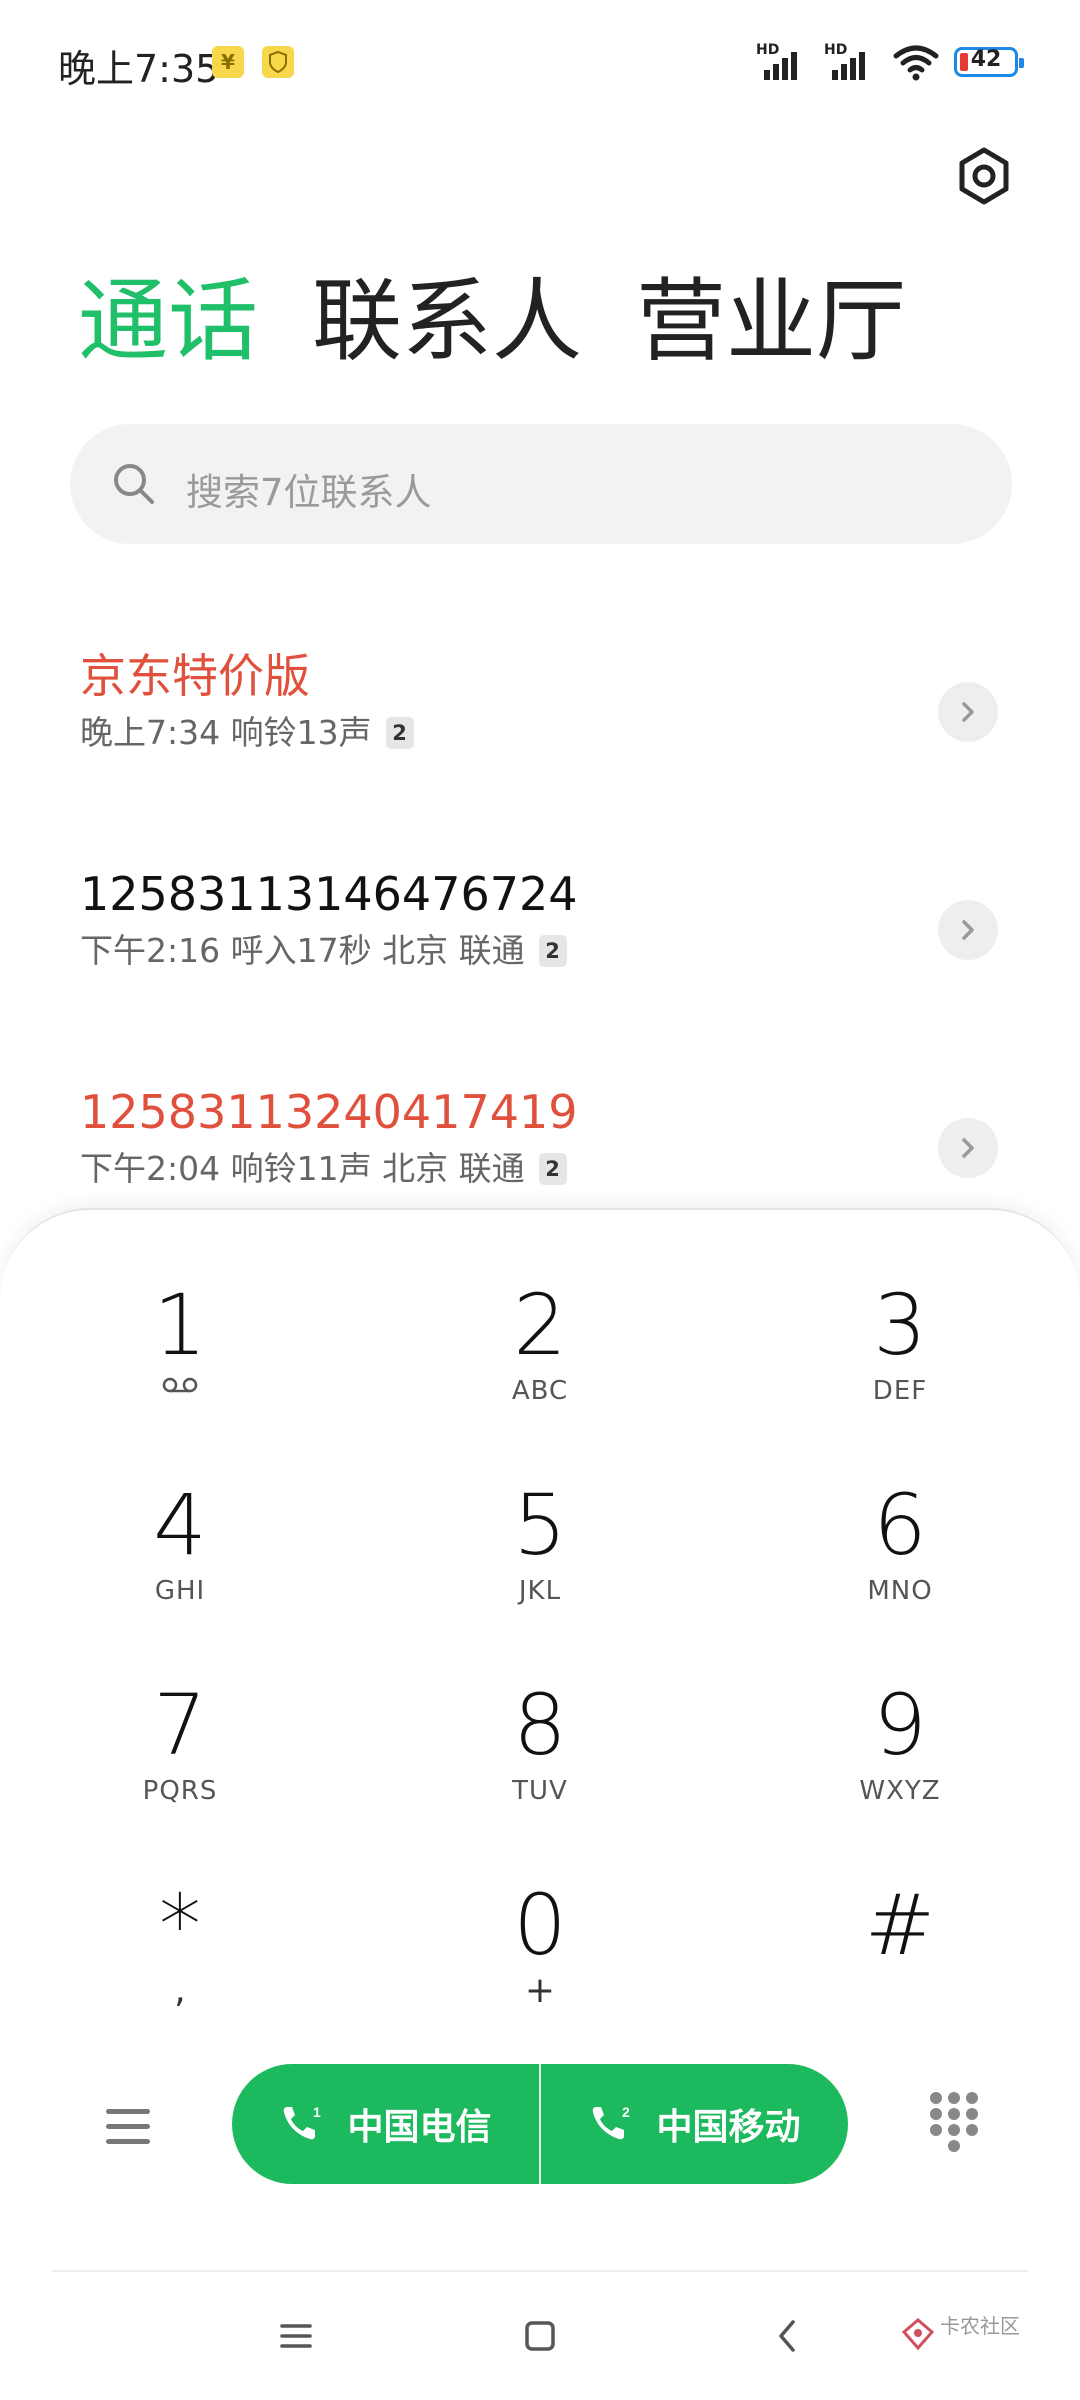 The image size is (1080, 2400). I want to click on watermark: 卡农社区, so click(965, 2336).